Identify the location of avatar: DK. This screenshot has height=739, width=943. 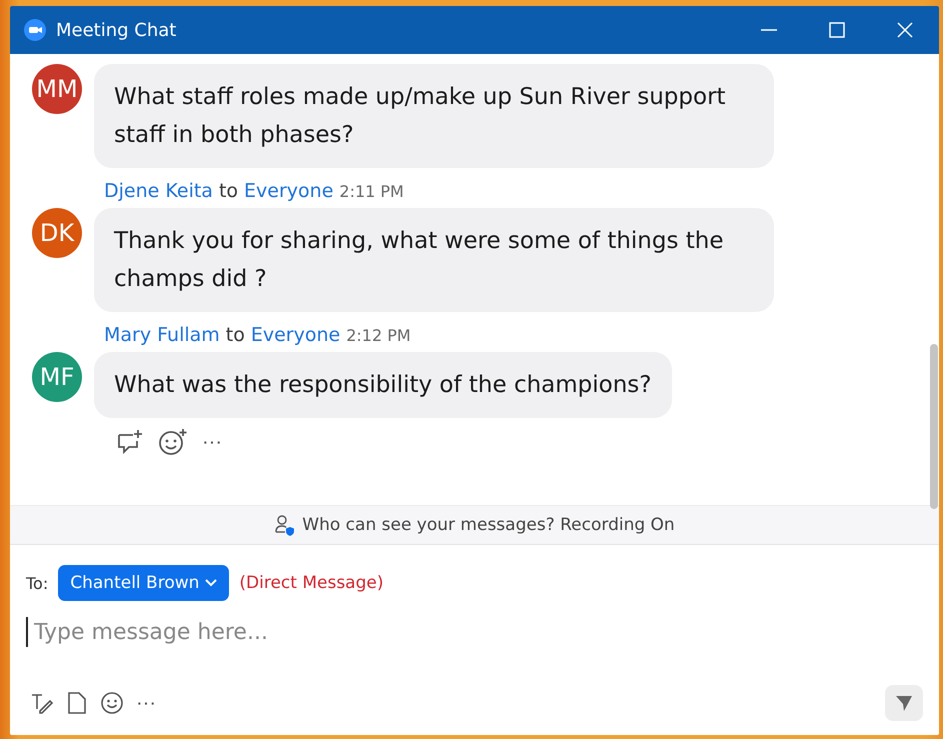
(57, 233).